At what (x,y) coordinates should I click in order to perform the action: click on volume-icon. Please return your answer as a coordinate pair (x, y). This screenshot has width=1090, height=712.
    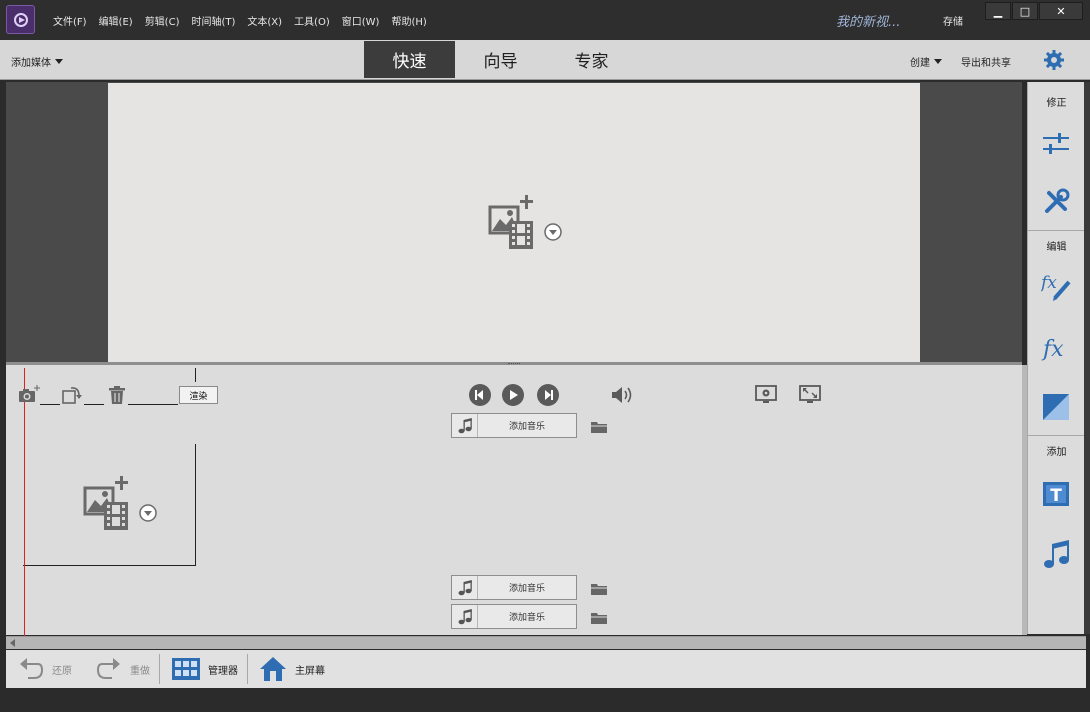
    Looking at the image, I should click on (621, 395).